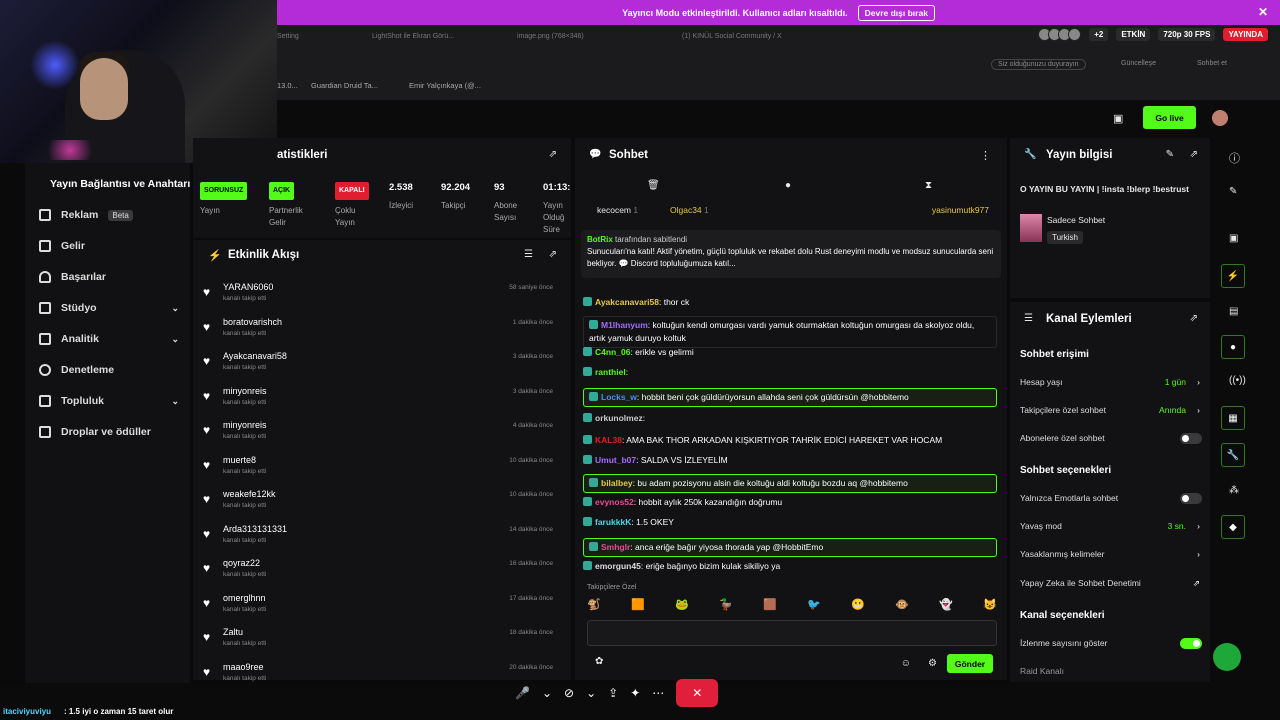 The image size is (1280, 720). What do you see at coordinates (109, 277) in the screenshot?
I see `sidebar-item-achievements: Başarılar` at bounding box center [109, 277].